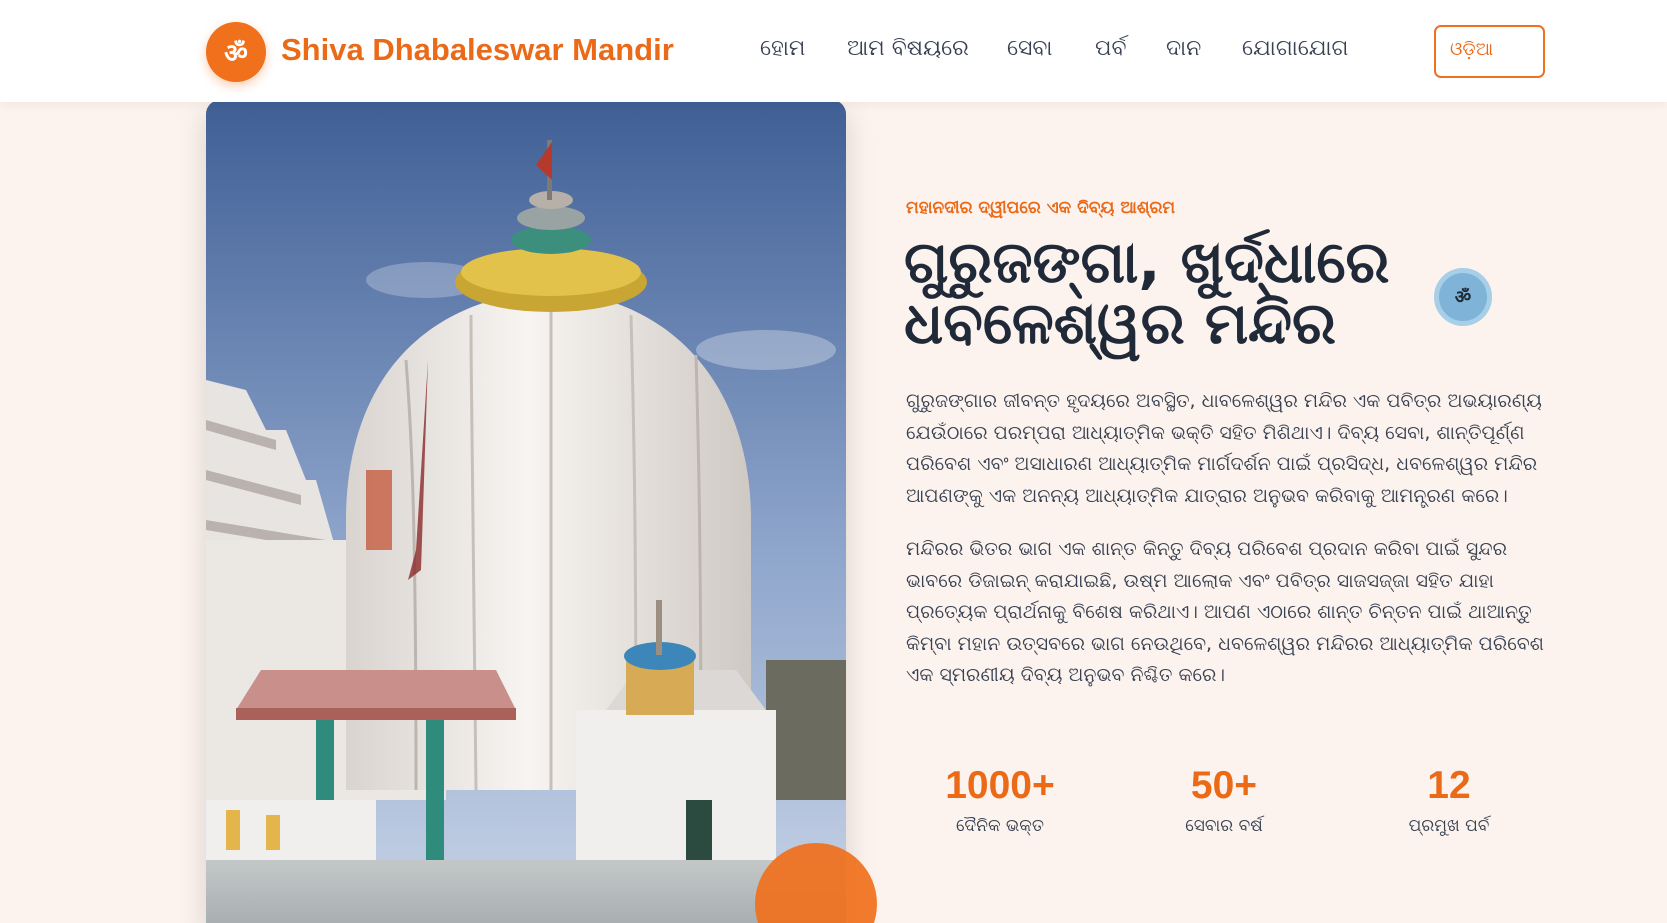 The width and height of the screenshot is (1667, 923). I want to click on stat-daily-devotees: 1000+ ଦୈନିକ ଭକ୍ତ, so click(1000, 799).